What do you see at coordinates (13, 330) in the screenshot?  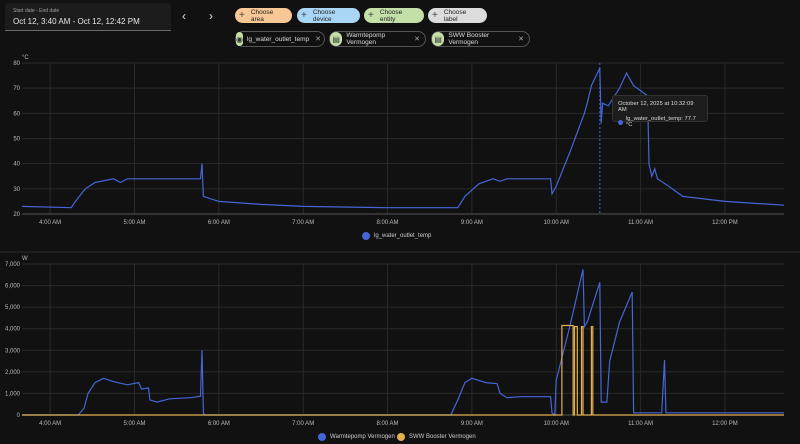 I see `y-tick-label: 4,000` at bounding box center [13, 330].